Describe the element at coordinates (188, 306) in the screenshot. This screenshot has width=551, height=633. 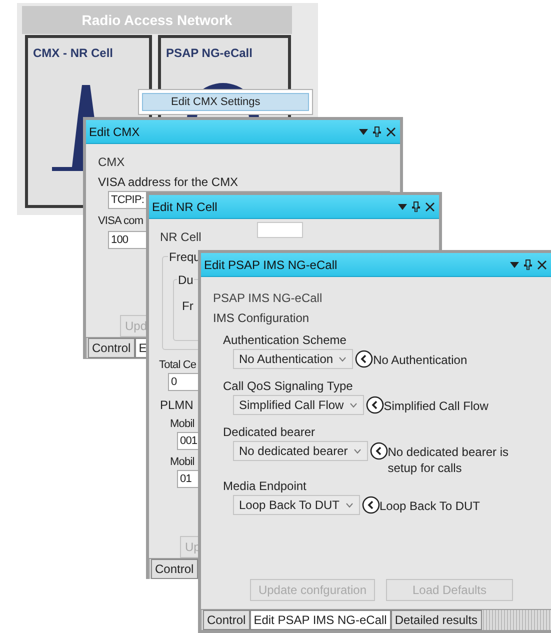
I see `field-label: Fr` at that location.